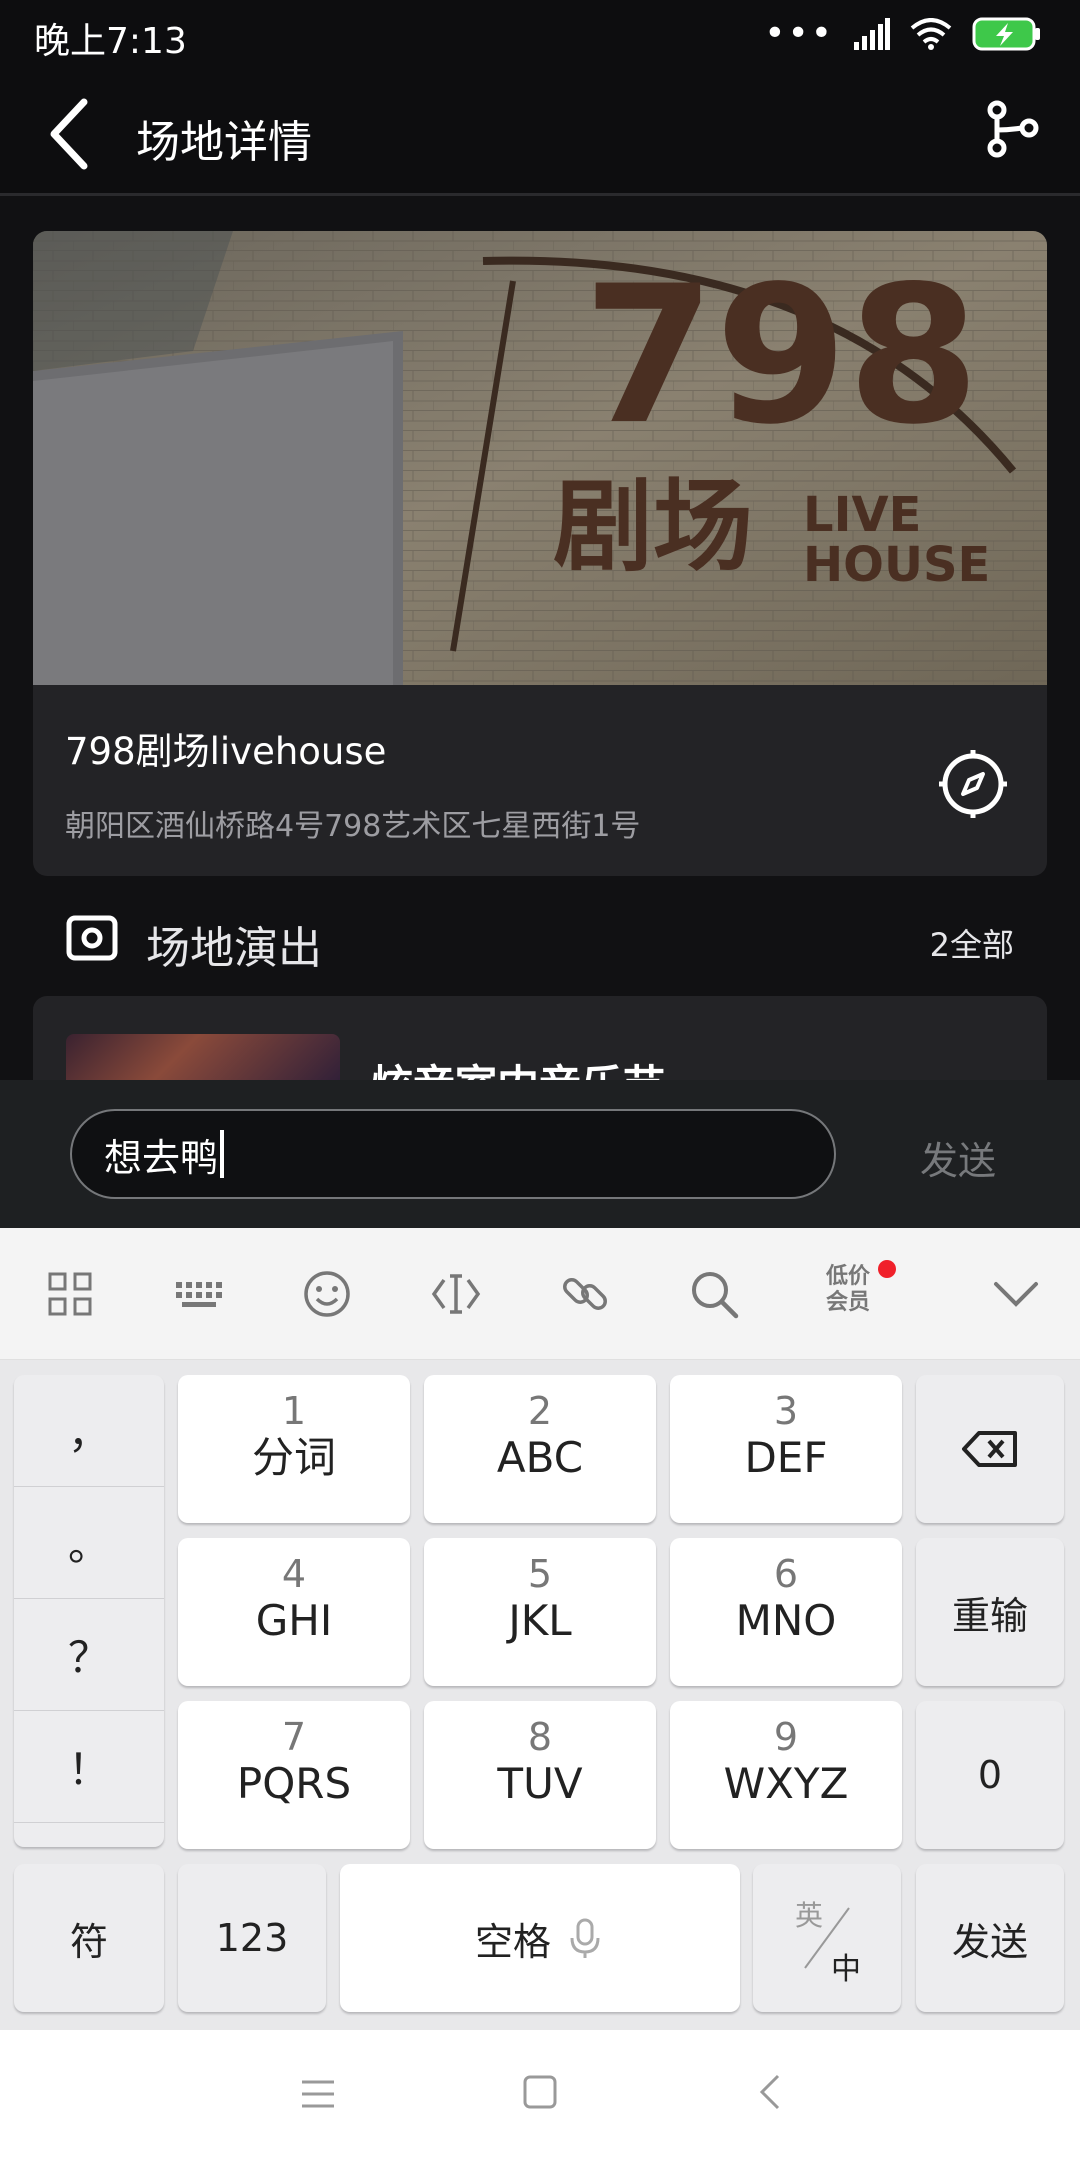 Image resolution: width=1080 pixels, height=2160 pixels. I want to click on key-9: 9 WXYZ, so click(786, 1775).